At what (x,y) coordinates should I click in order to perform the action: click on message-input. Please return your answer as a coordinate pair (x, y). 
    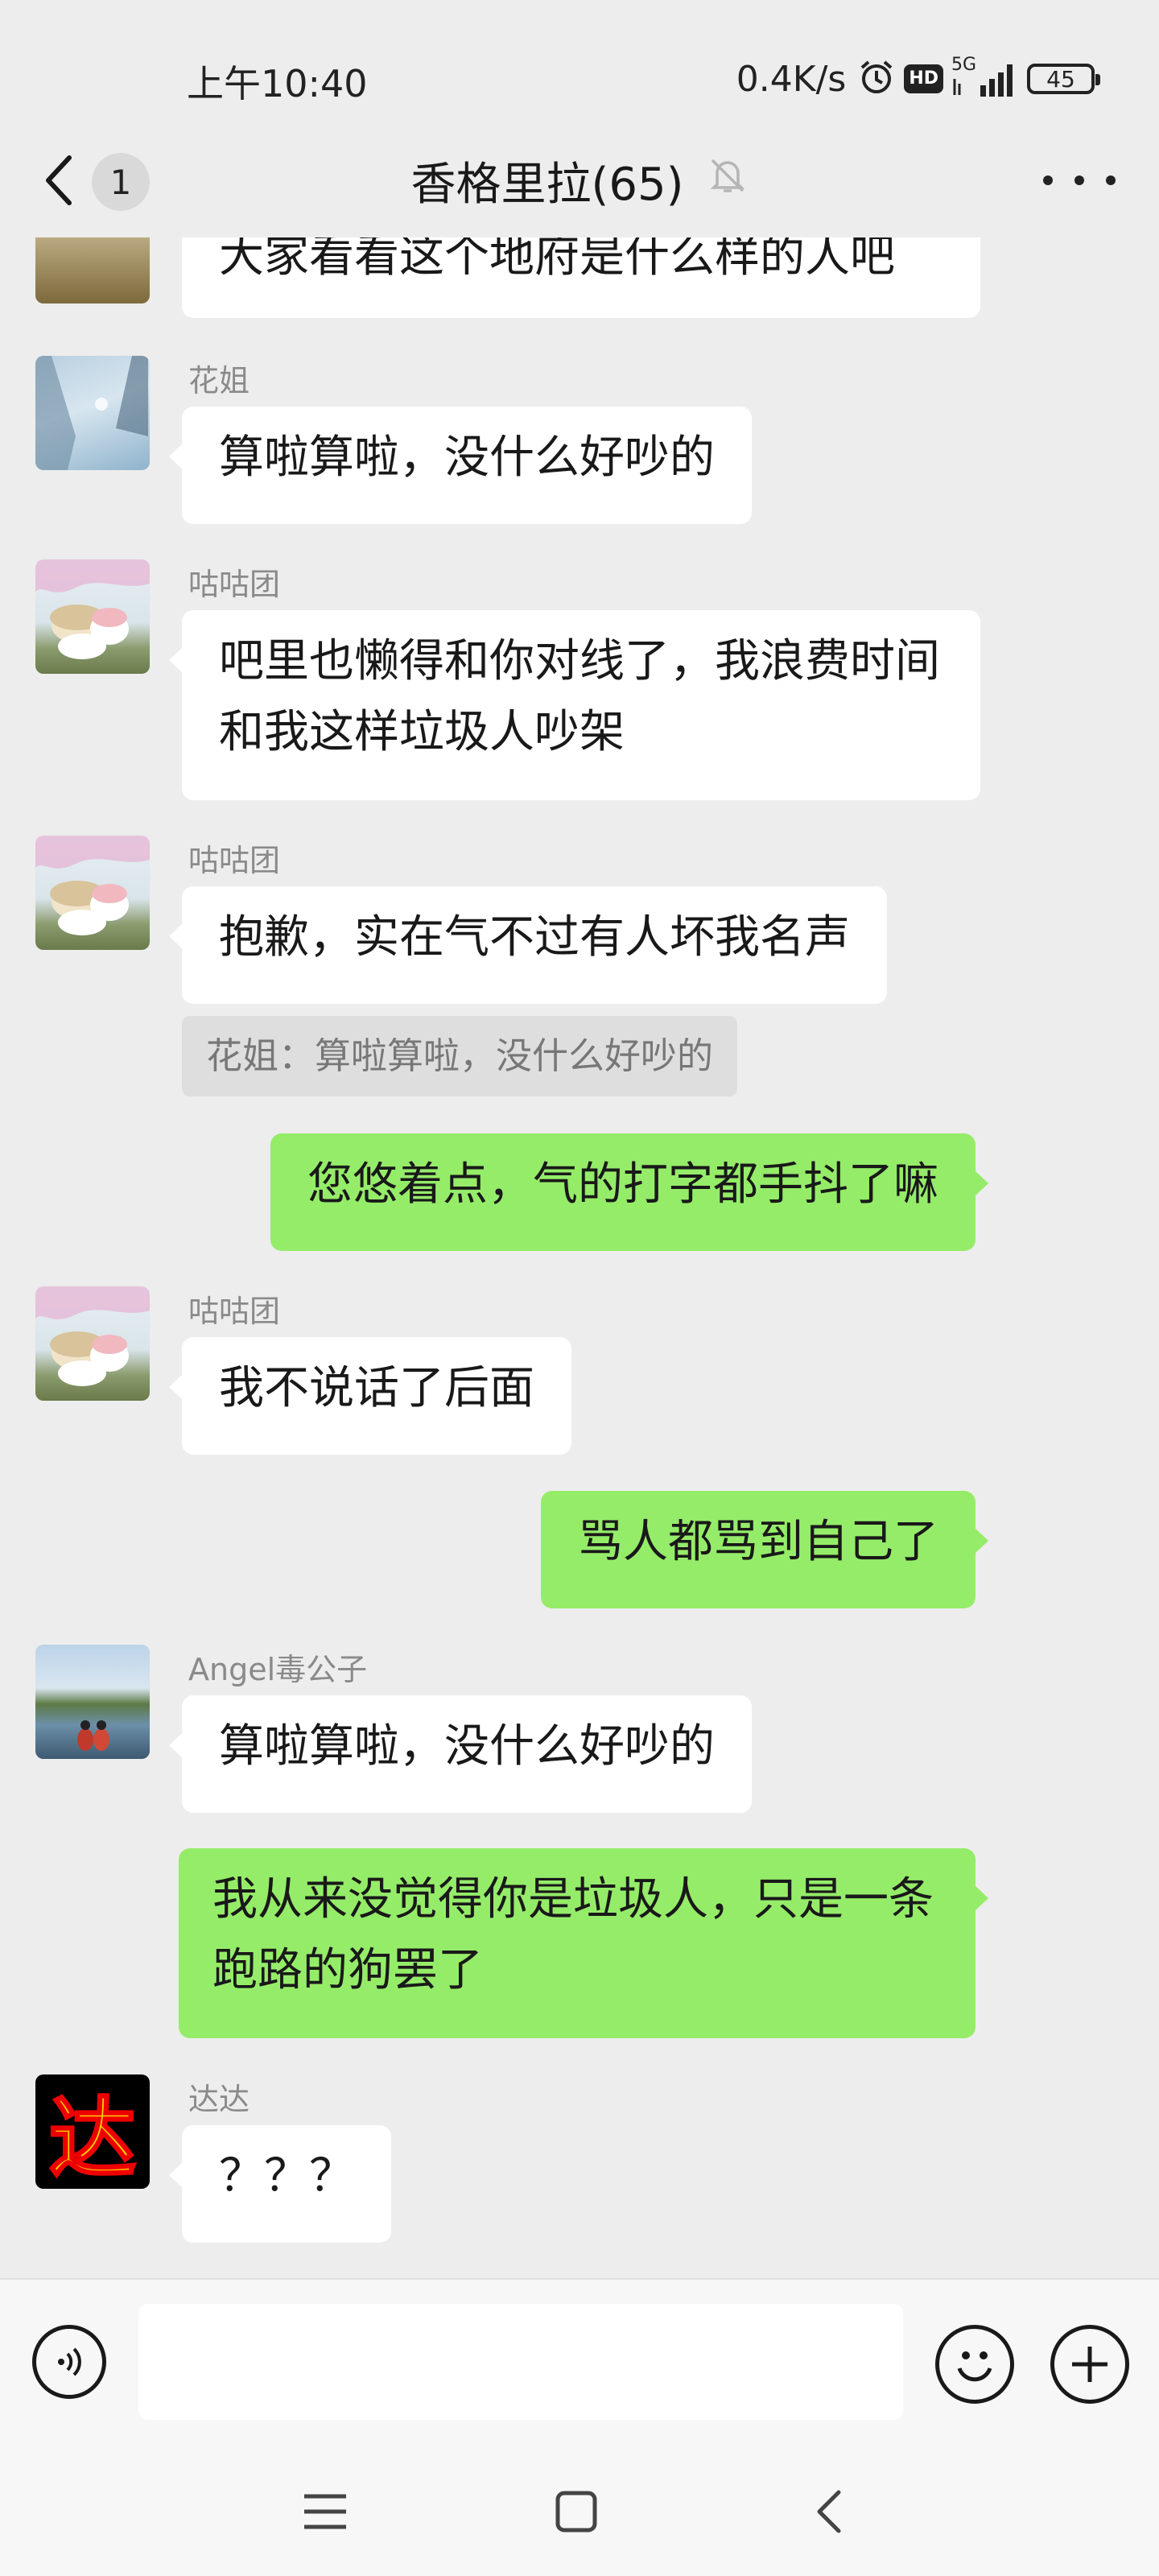
    Looking at the image, I should click on (520, 2362).